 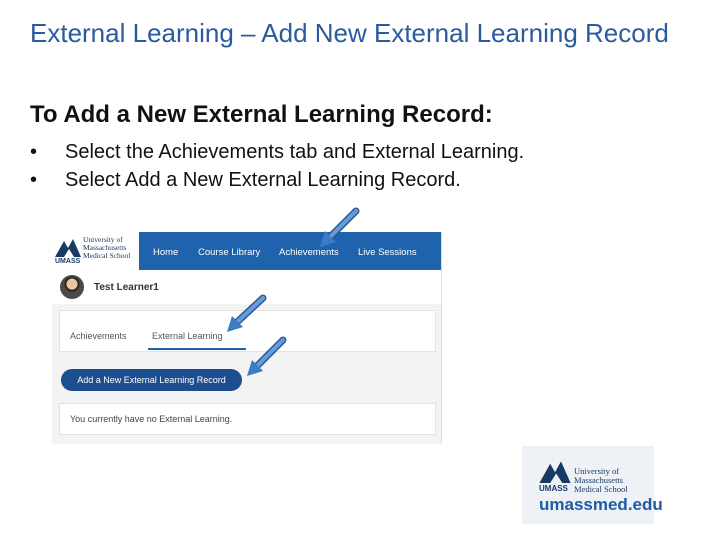 What do you see at coordinates (601, 504) in the screenshot?
I see `footer-url: umassmed.edu` at bounding box center [601, 504].